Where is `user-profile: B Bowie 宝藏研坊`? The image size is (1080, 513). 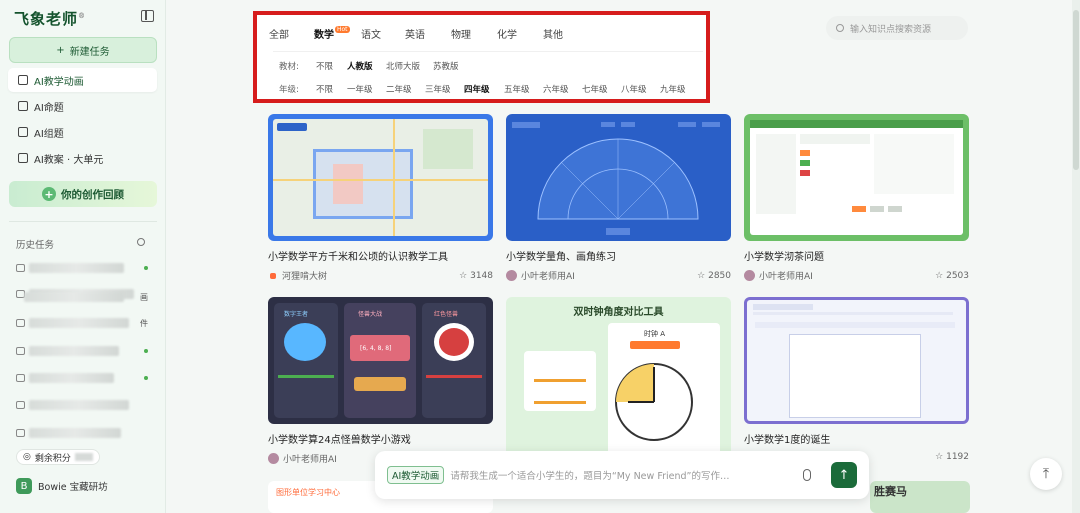
user-profile: B Bowie 宝藏研坊 is located at coordinates (62, 486).